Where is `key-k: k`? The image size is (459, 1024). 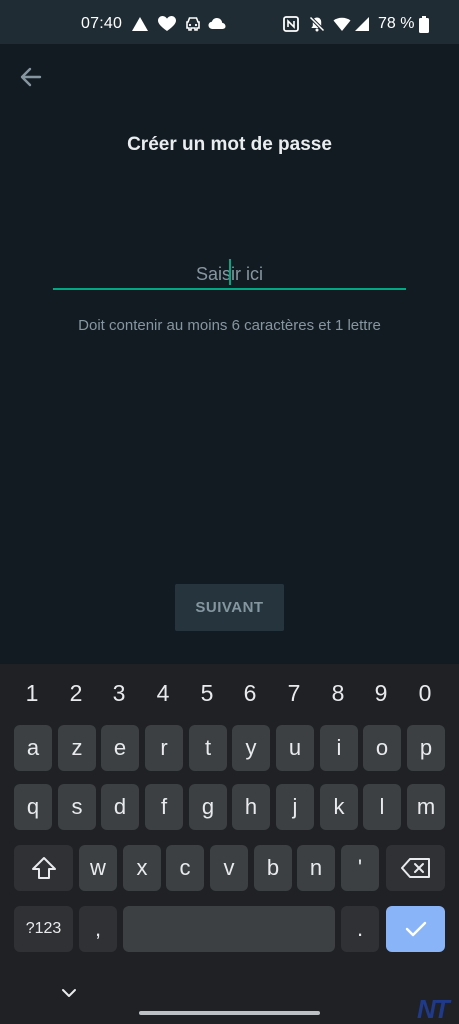
key-k: k is located at coordinates (339, 807).